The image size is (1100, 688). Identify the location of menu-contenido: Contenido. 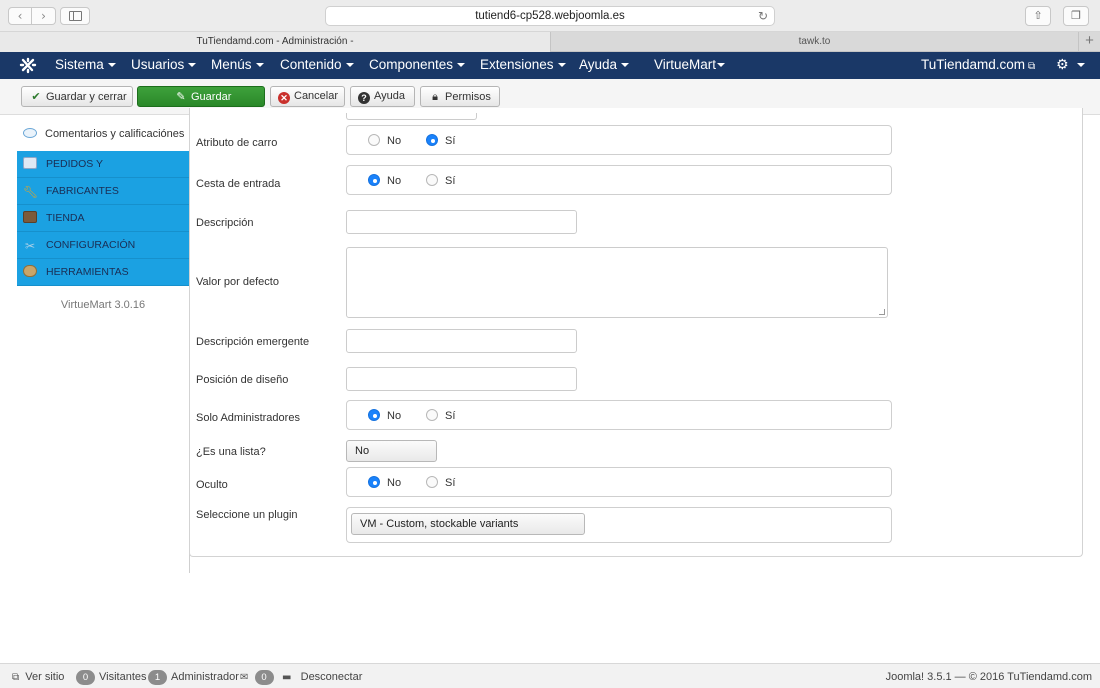
(317, 65).